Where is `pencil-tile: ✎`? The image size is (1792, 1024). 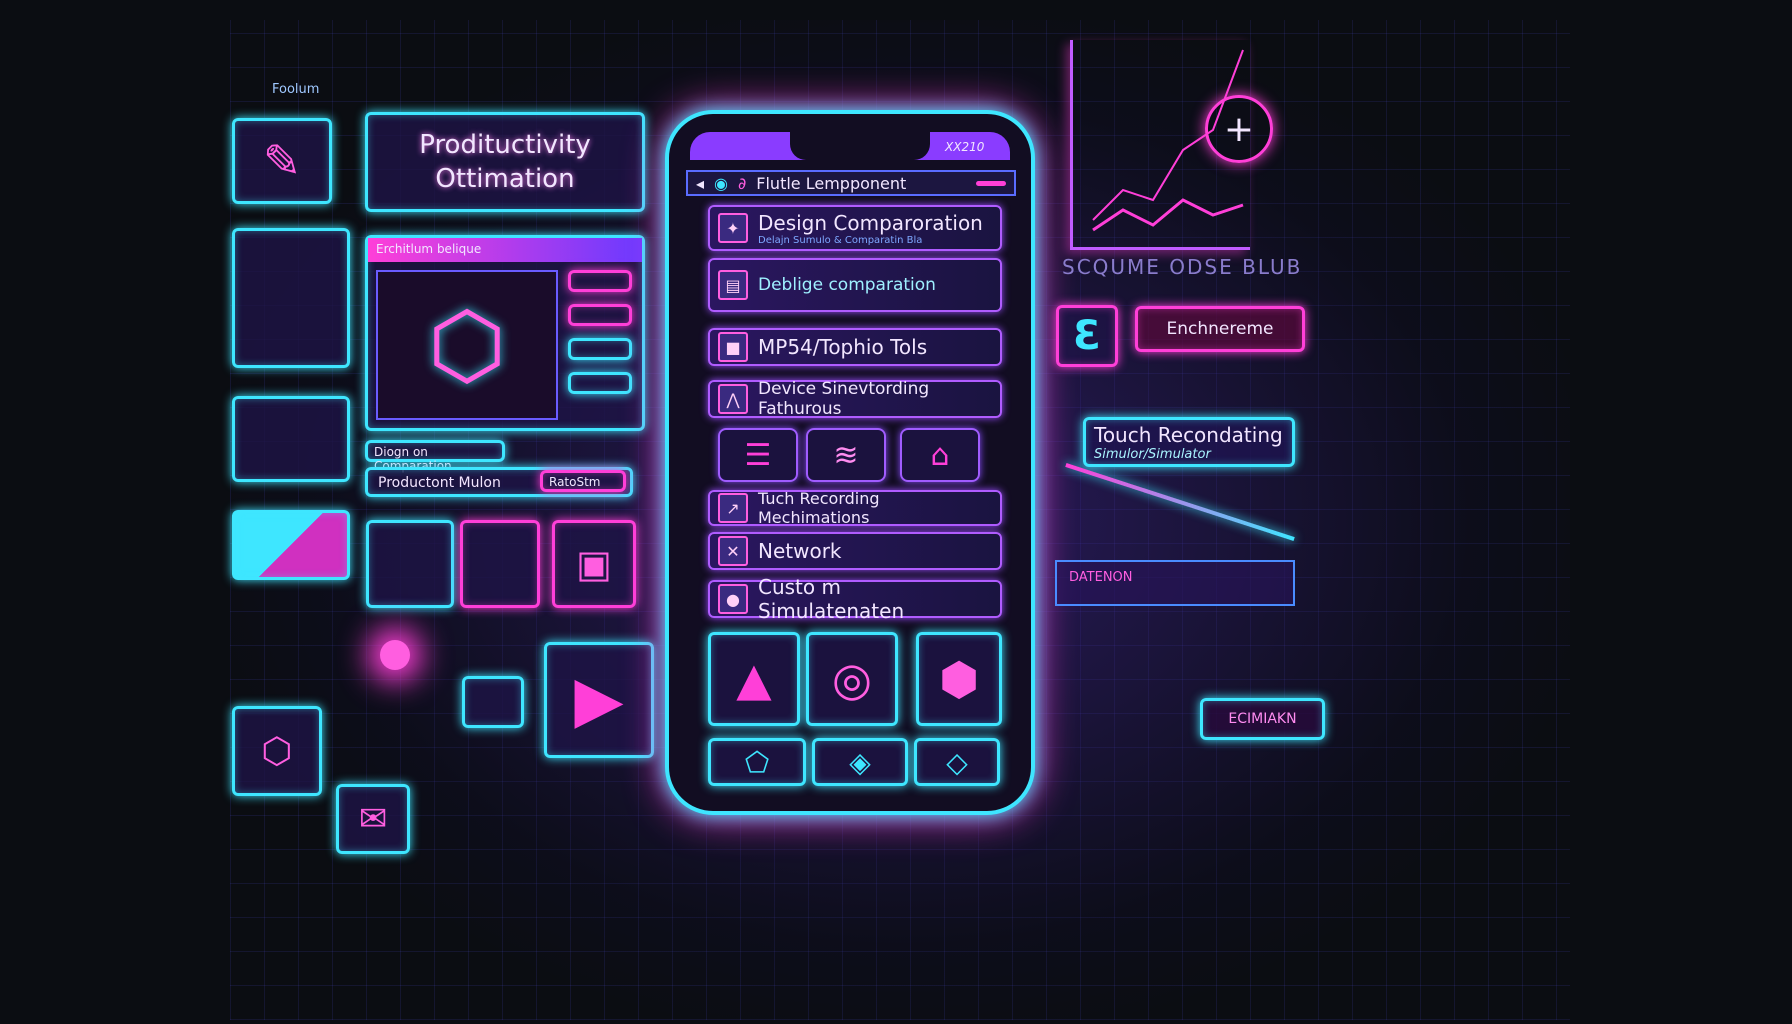 pencil-tile: ✎ is located at coordinates (282, 161).